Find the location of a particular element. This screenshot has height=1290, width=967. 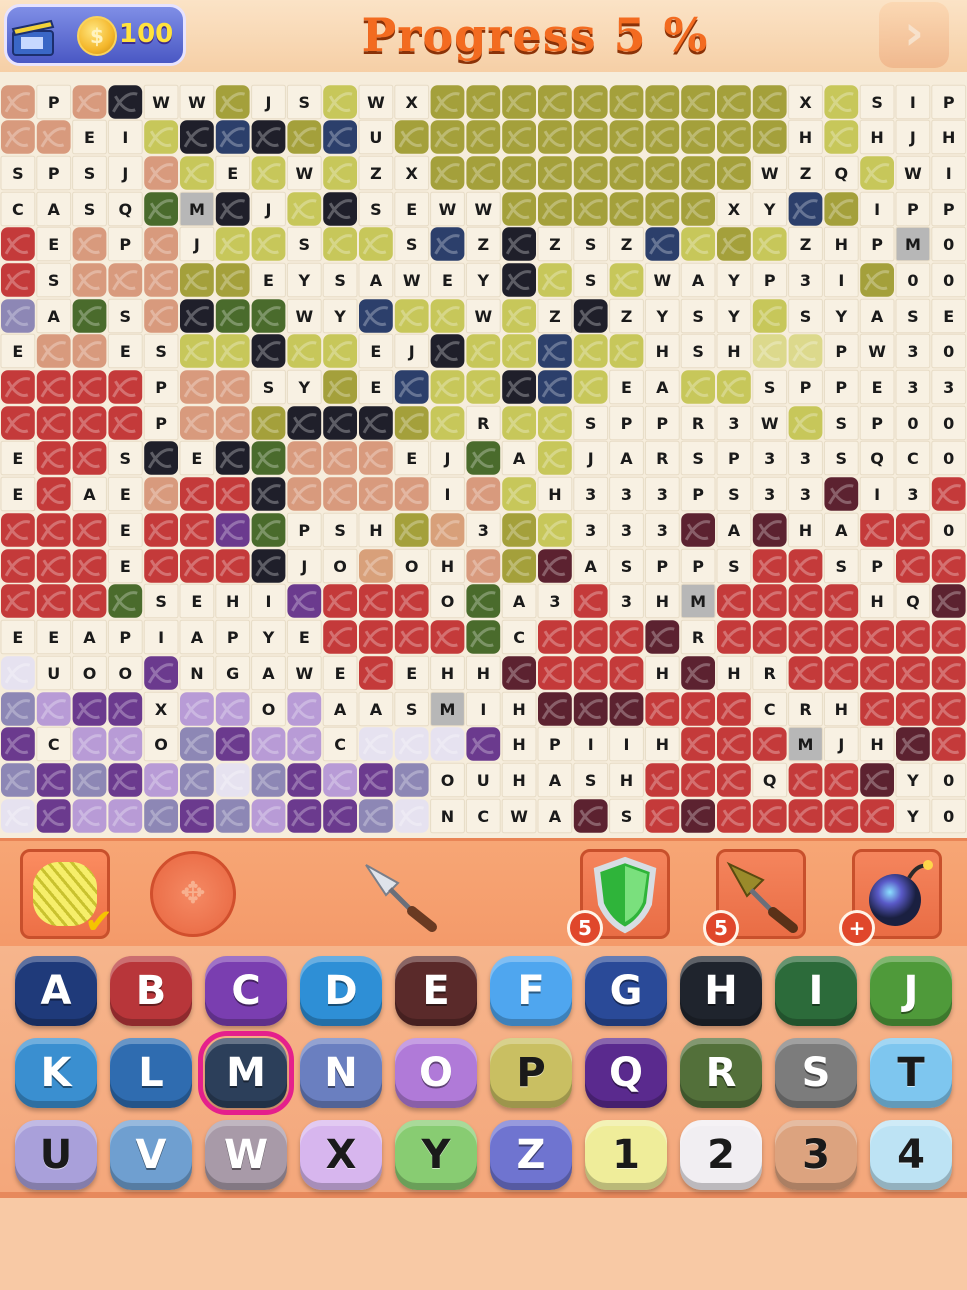

grid-cell: U is located at coordinates (483, 780).